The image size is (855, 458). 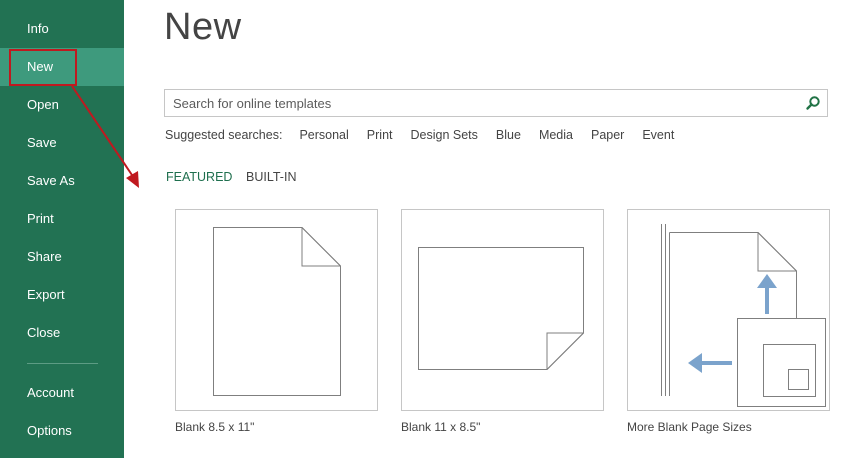 I want to click on template-label-more-sizes: More Blank Page Sizes, so click(x=689, y=427).